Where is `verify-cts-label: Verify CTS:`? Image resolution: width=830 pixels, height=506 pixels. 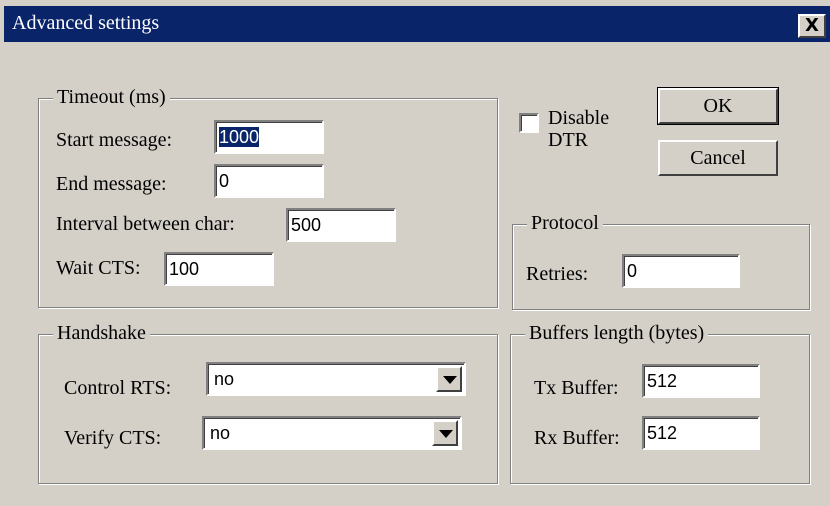 verify-cts-label: Verify CTS: is located at coordinates (113, 438).